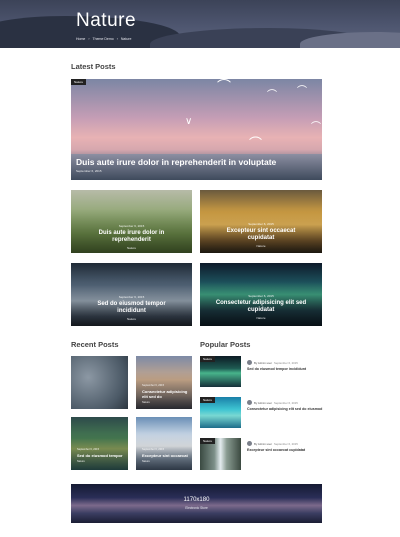  I want to click on recent-post-card, so click(99, 382).